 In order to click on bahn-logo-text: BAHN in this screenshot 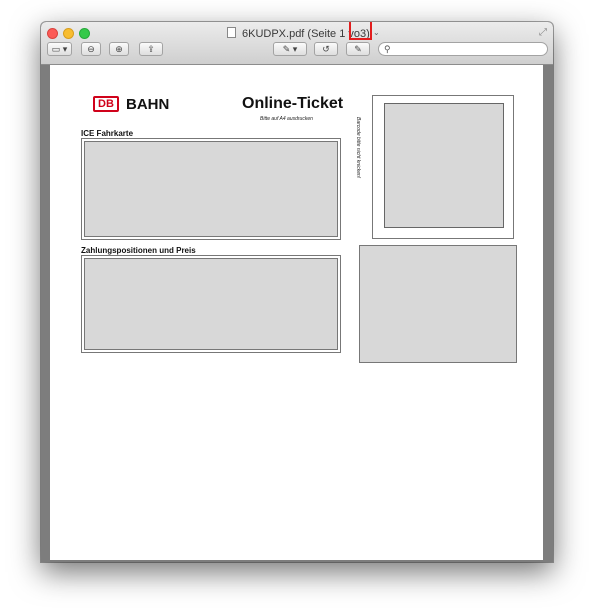, I will do `click(148, 104)`.